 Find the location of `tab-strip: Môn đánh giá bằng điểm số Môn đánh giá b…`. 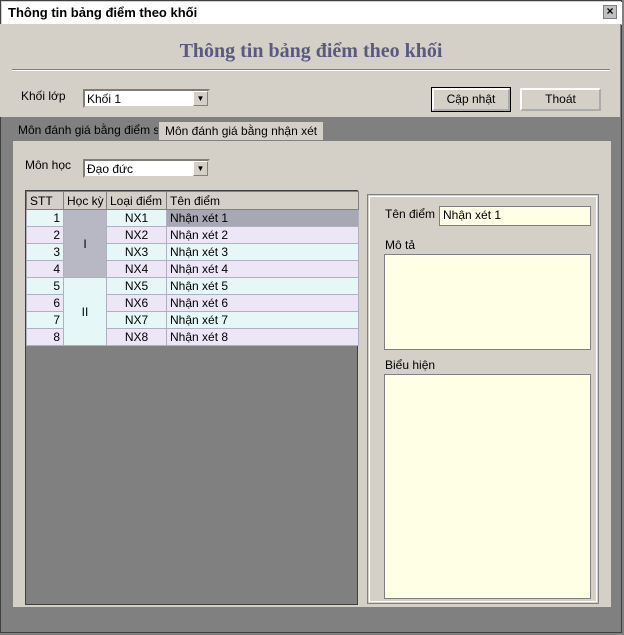

tab-strip: Môn đánh giá bằng điểm số Môn đánh giá b… is located at coordinates (312, 131).